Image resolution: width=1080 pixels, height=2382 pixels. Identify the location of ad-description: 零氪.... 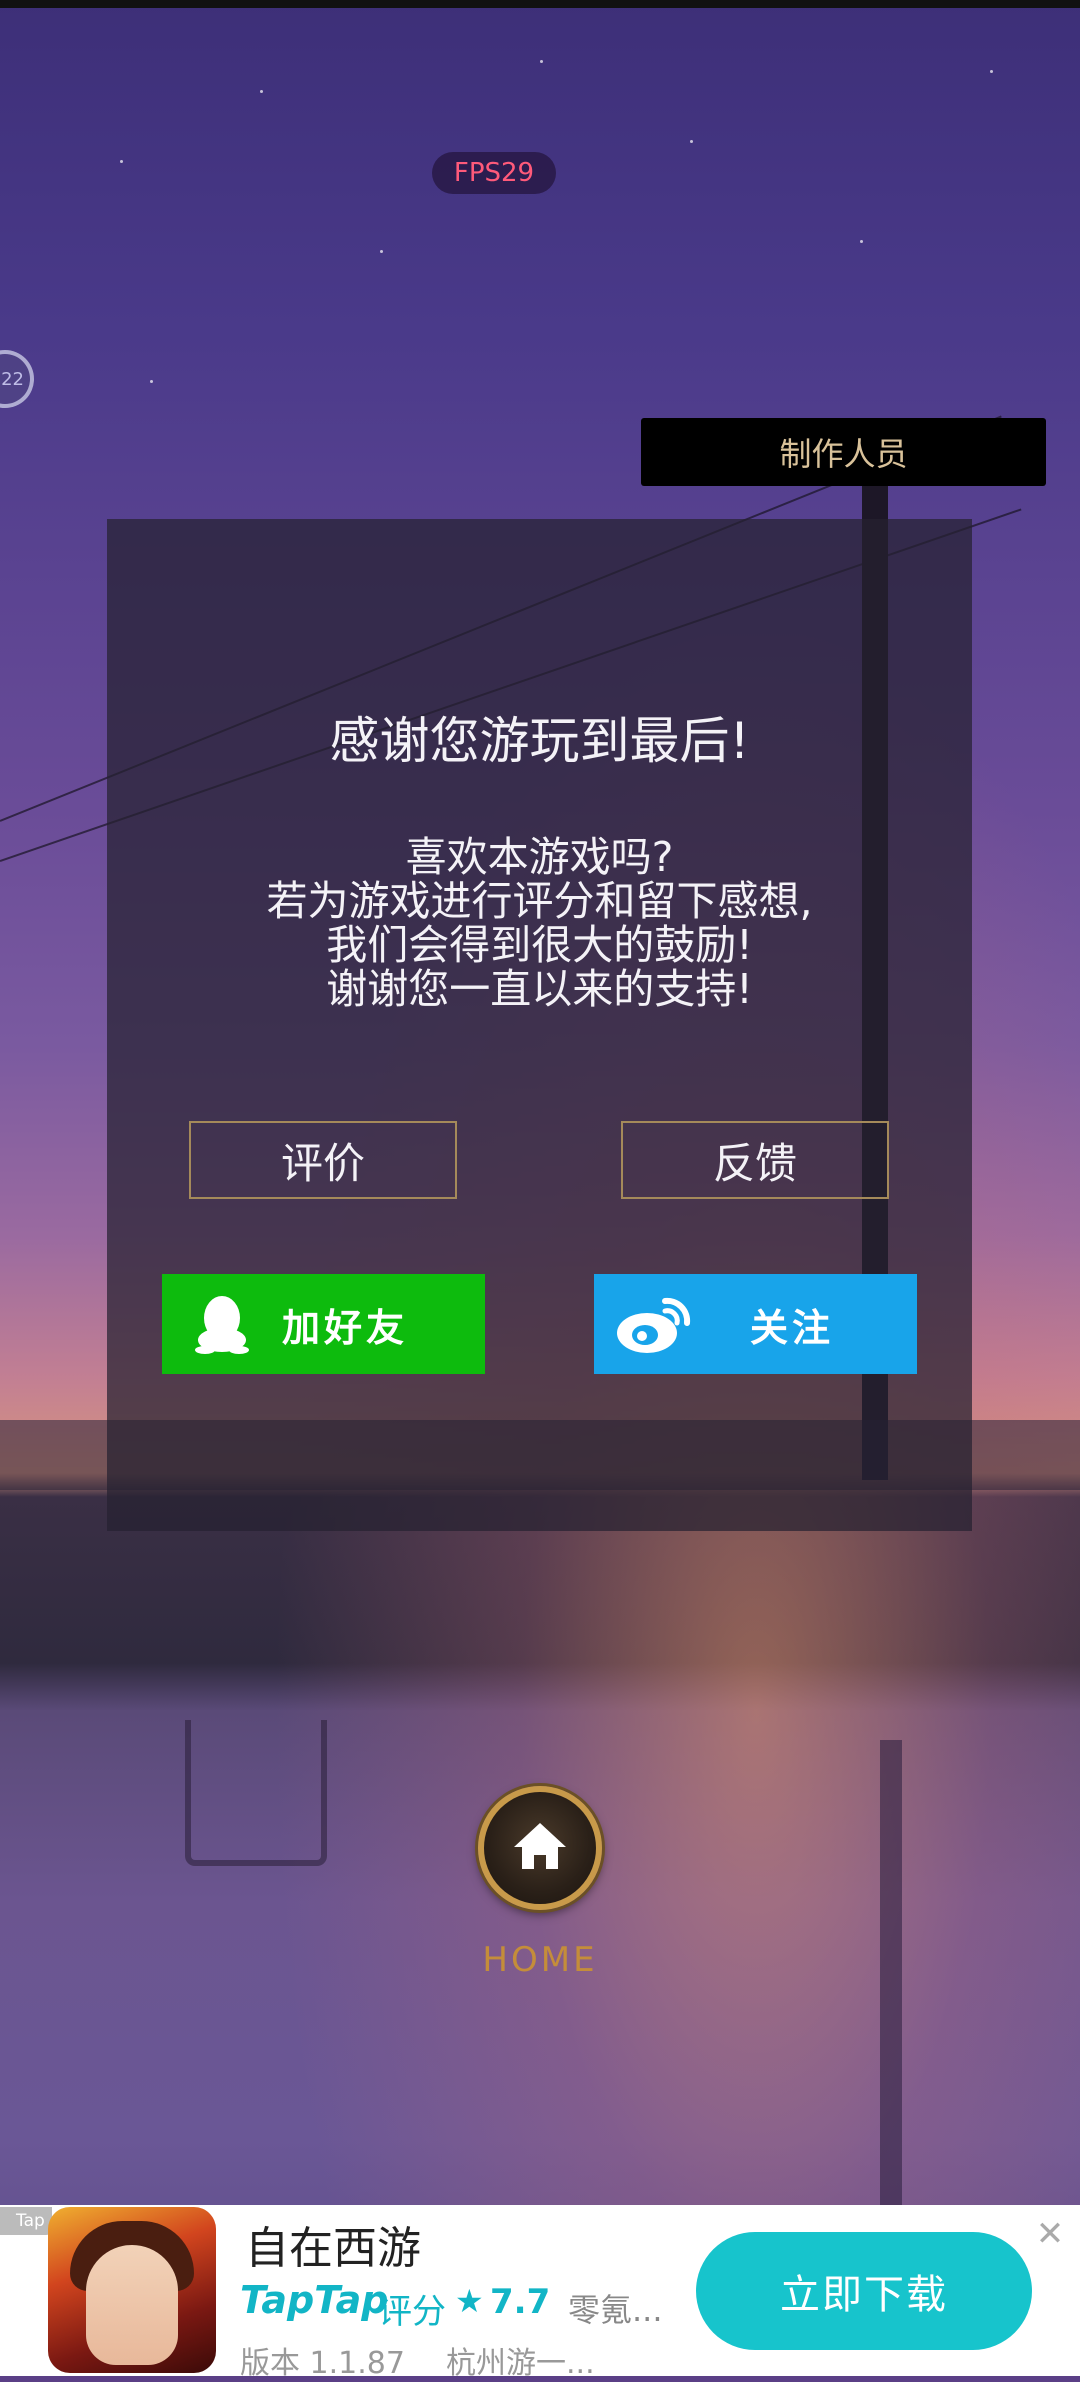
(615, 2310).